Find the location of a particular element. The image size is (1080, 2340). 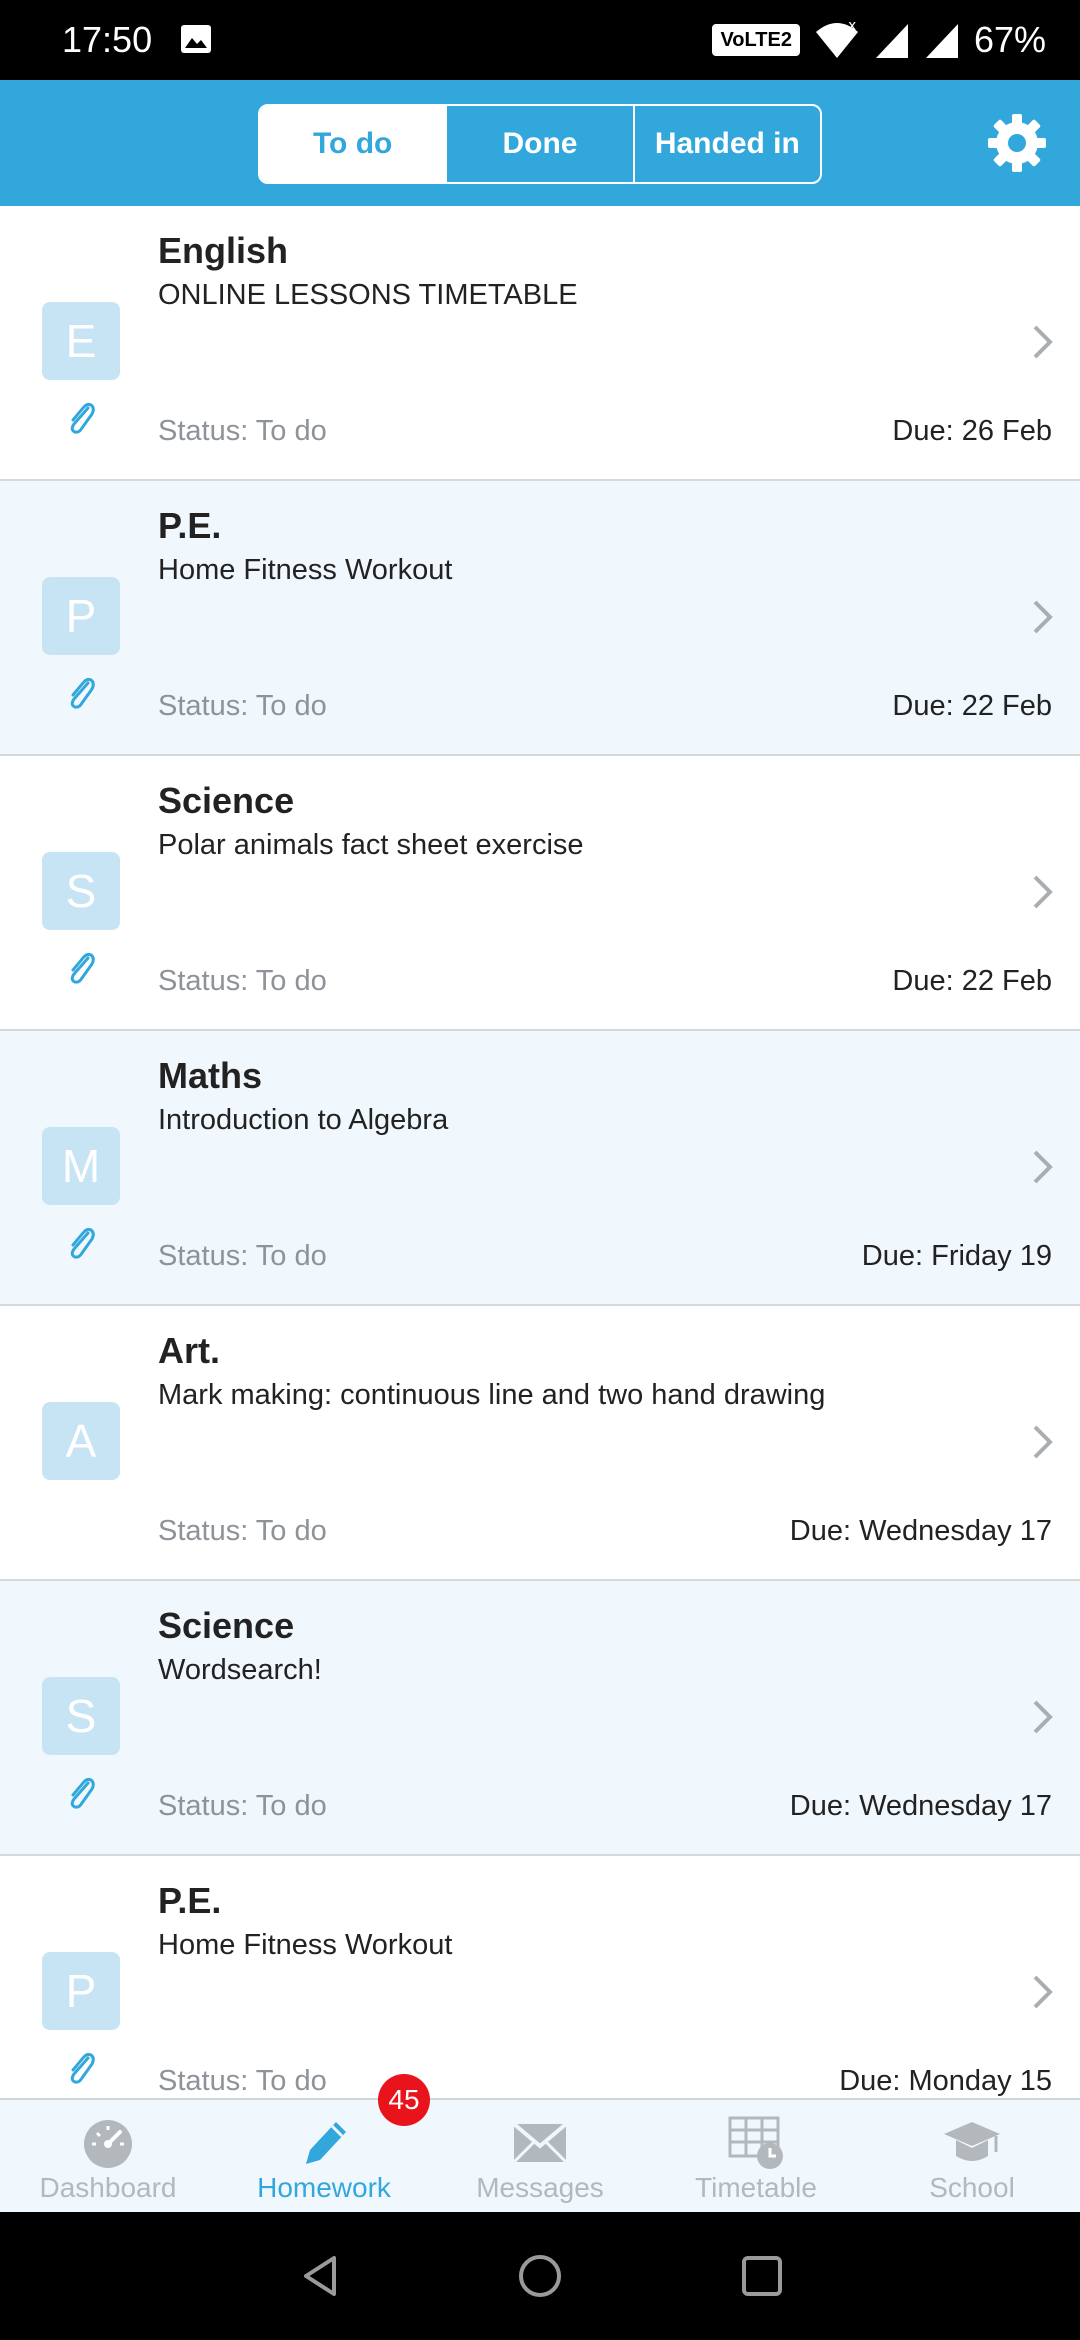

wifi-icon: x is located at coordinates (836, 39).